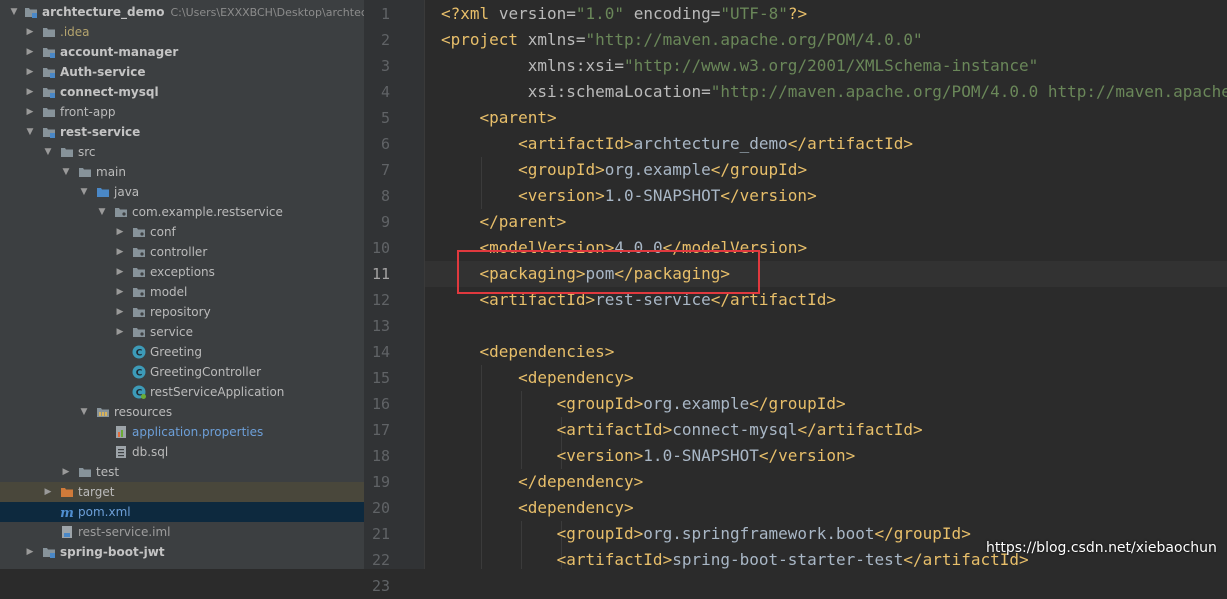  Describe the element at coordinates (182, 512) in the screenshot. I see `tree-item-pom-xml: m pom.xml` at that location.